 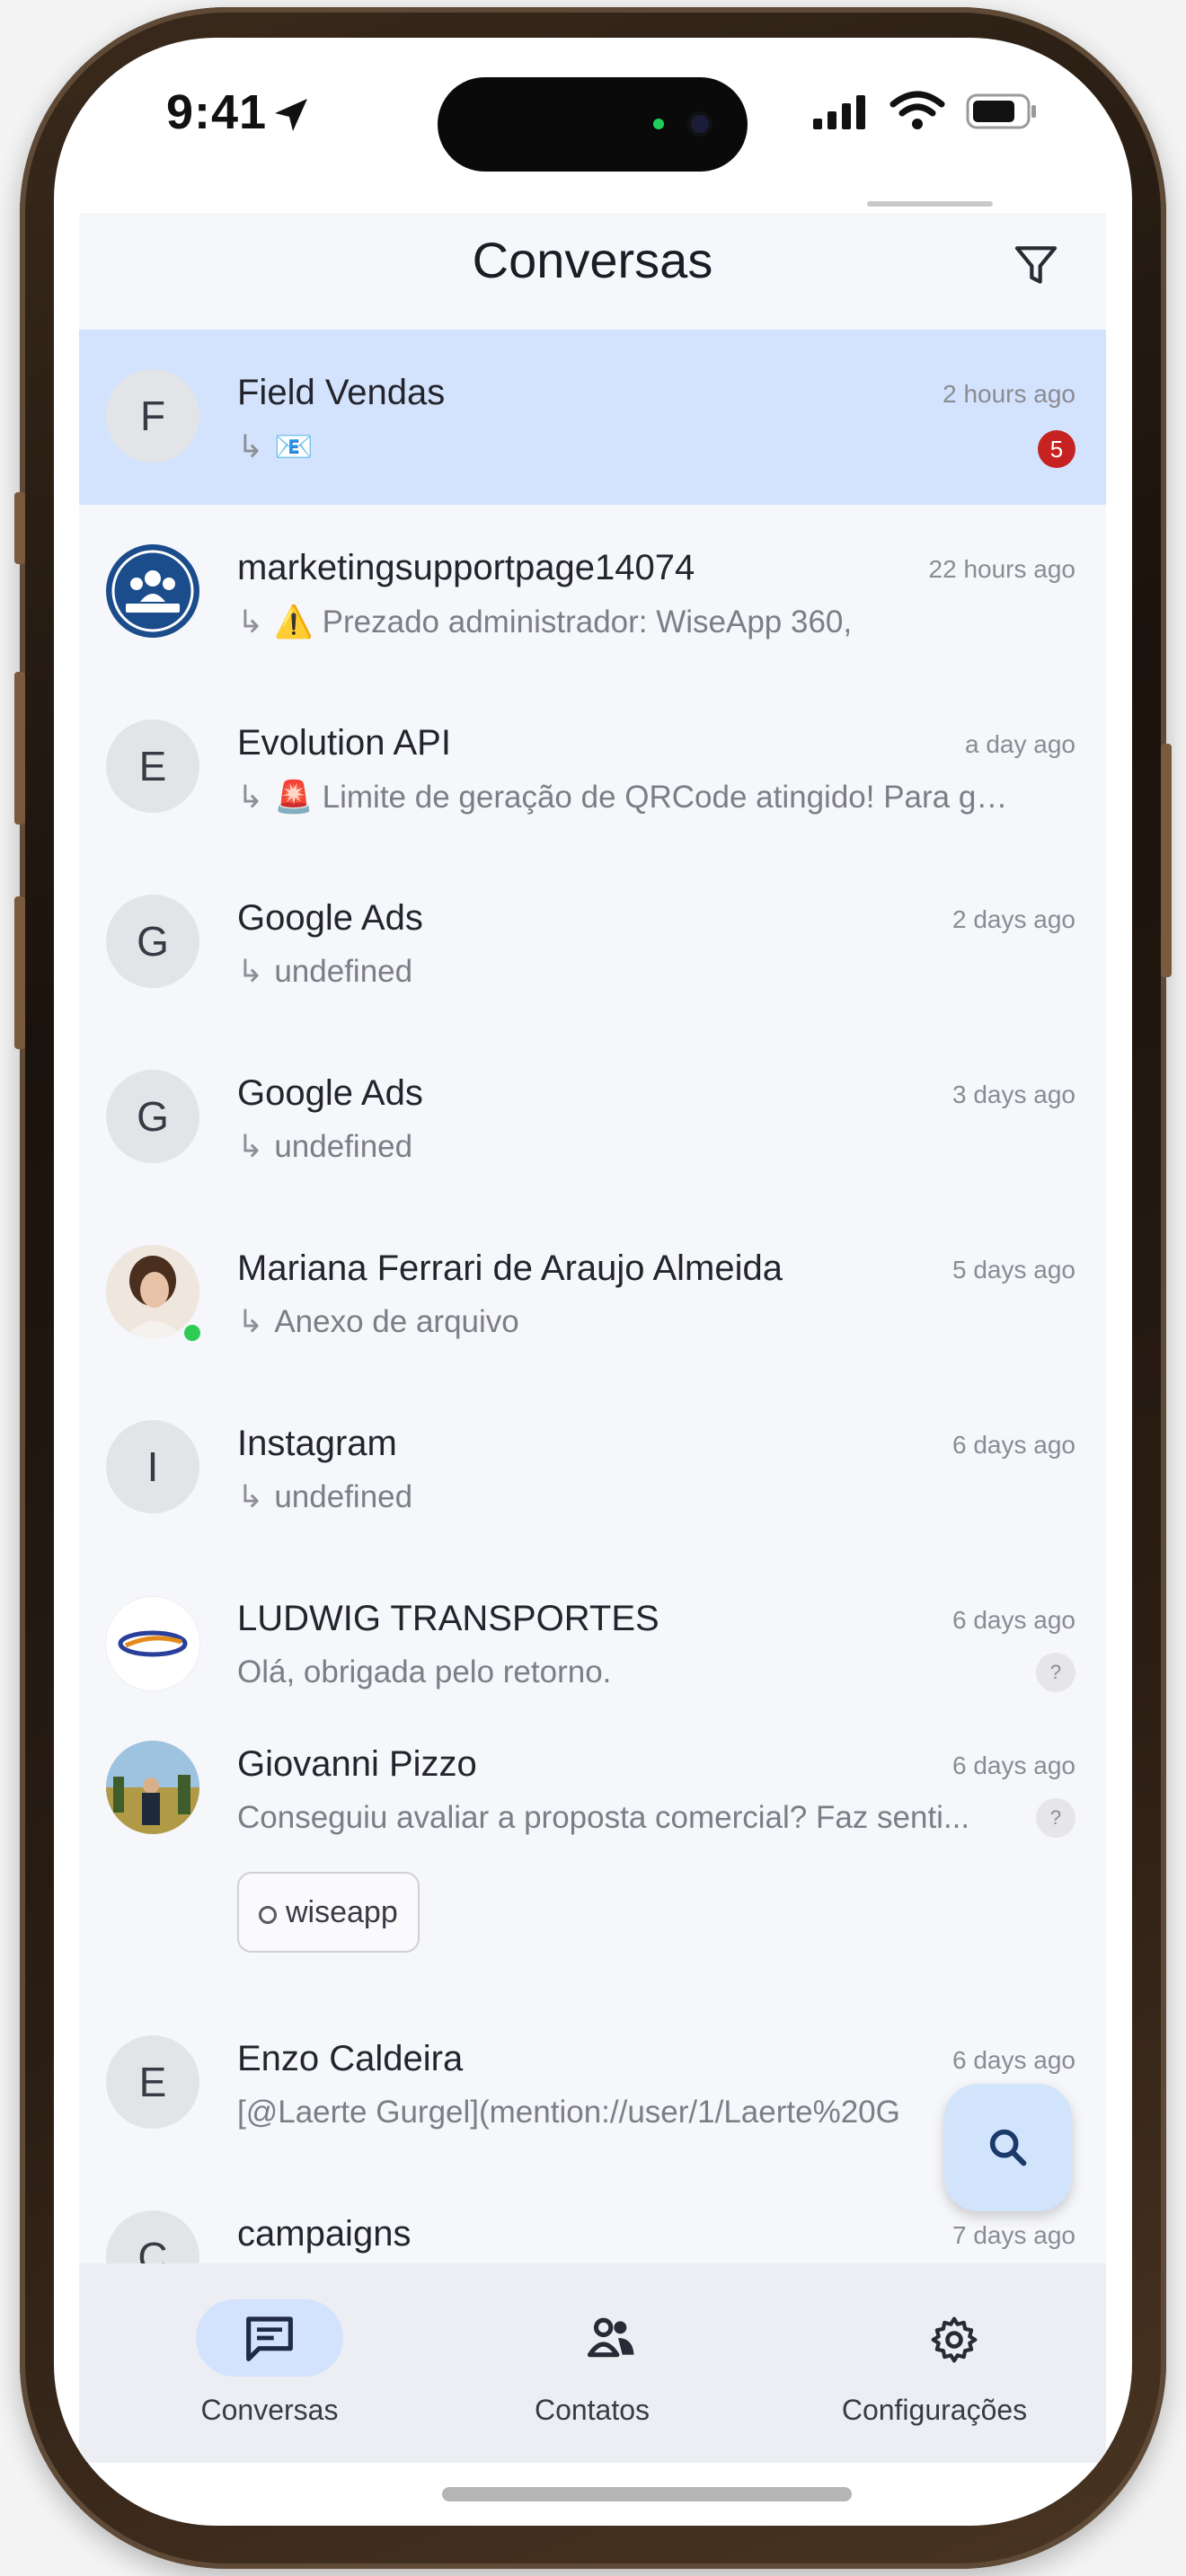 What do you see at coordinates (294, 622) in the screenshot?
I see `warning-icon: ⚠️` at bounding box center [294, 622].